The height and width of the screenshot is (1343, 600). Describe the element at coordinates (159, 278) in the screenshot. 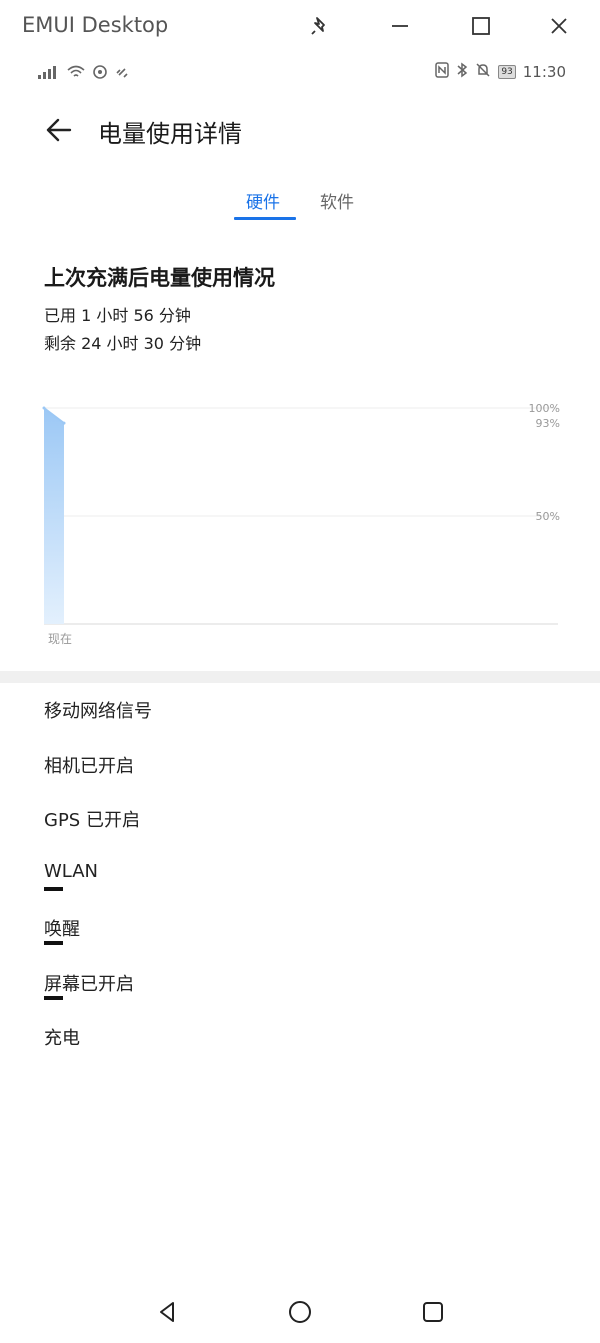

I see `summary-title: 上次充满后电量使用情况` at that location.